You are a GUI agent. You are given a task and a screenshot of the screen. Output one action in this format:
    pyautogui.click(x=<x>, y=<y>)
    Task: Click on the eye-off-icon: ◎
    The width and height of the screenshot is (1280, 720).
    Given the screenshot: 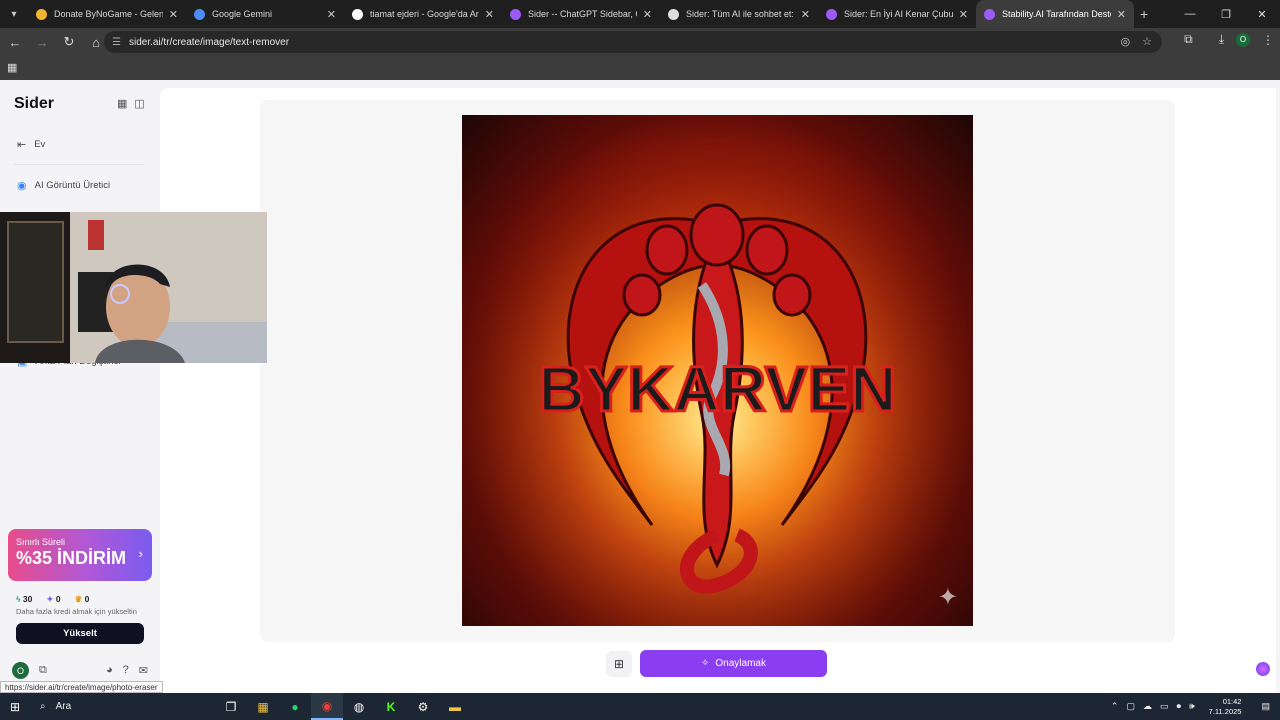 What is the action you would take?
    pyautogui.click(x=1126, y=41)
    